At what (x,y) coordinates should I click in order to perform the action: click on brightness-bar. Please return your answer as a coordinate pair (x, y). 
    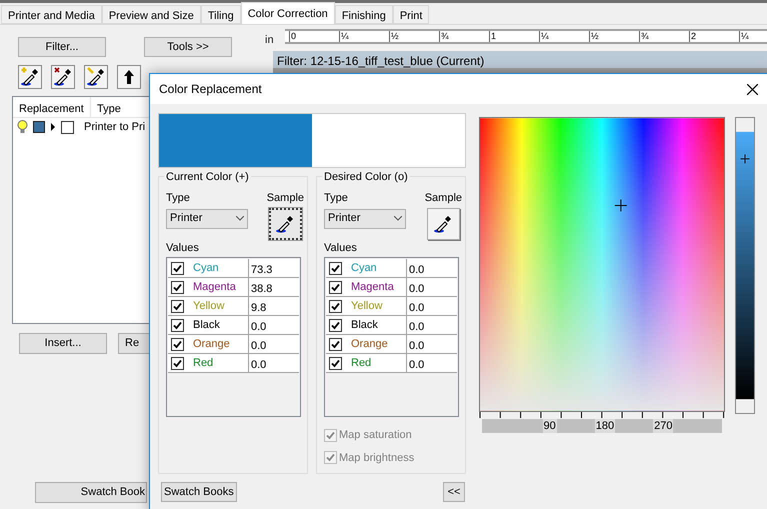
    Looking at the image, I should click on (745, 265).